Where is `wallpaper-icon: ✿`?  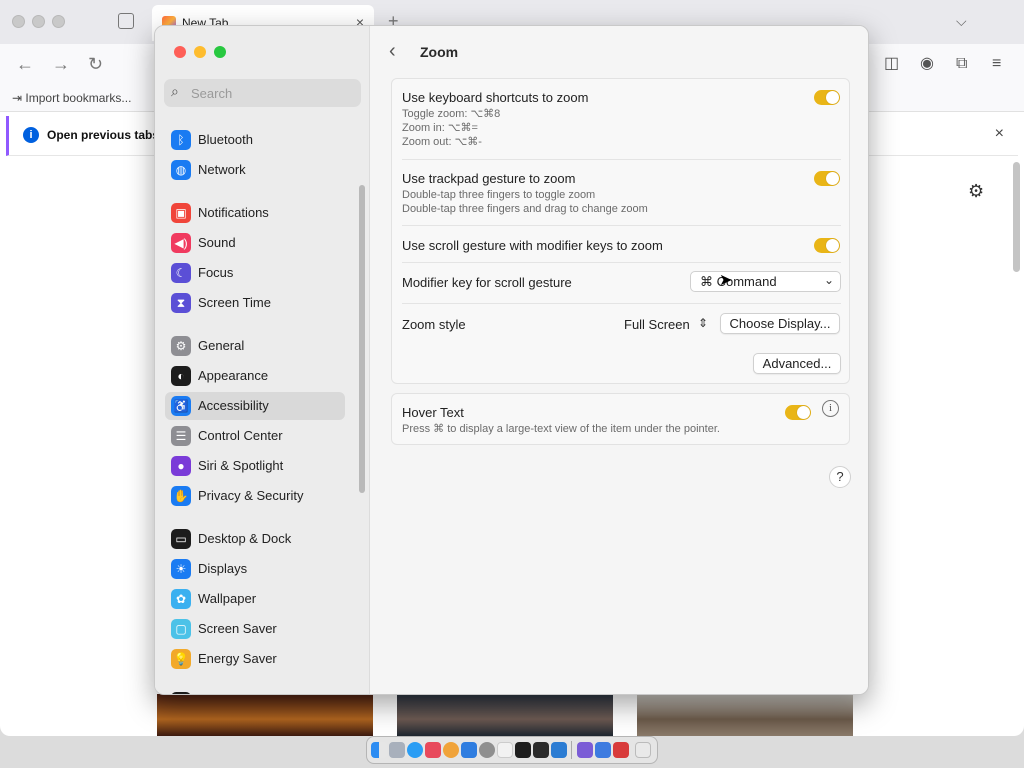 wallpaper-icon: ✿ is located at coordinates (181, 599).